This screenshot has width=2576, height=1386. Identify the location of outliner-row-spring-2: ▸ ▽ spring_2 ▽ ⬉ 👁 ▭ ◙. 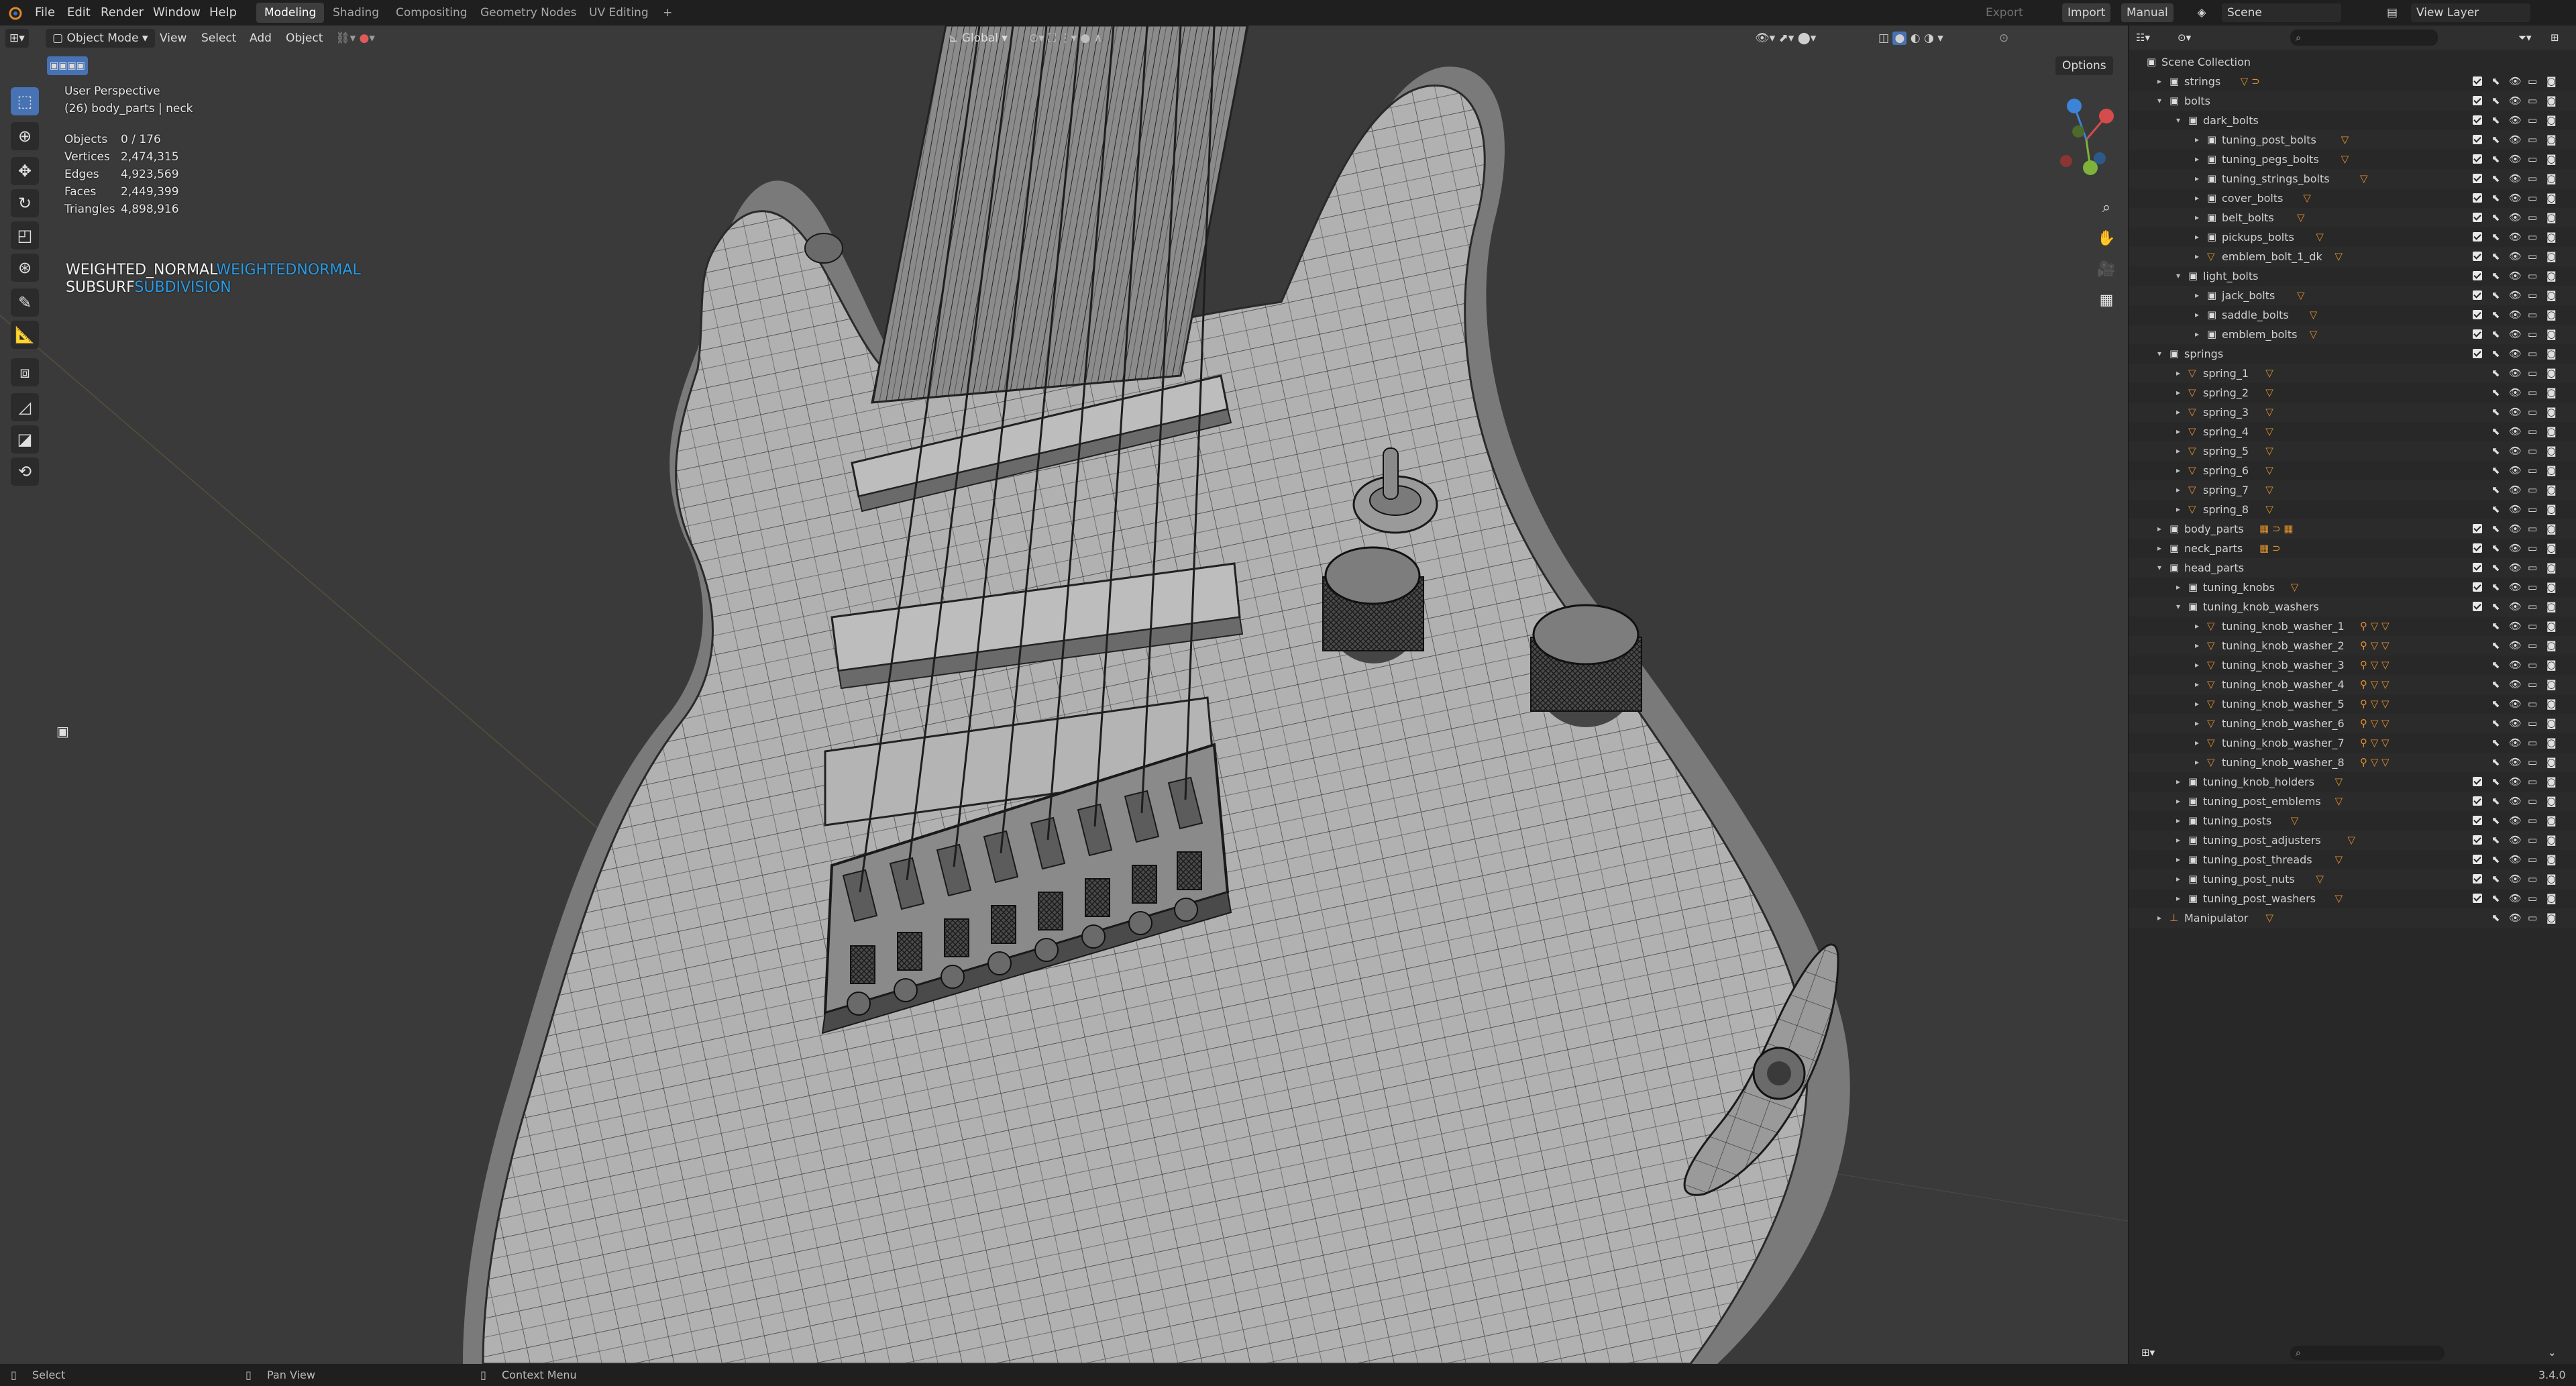
(2352, 393).